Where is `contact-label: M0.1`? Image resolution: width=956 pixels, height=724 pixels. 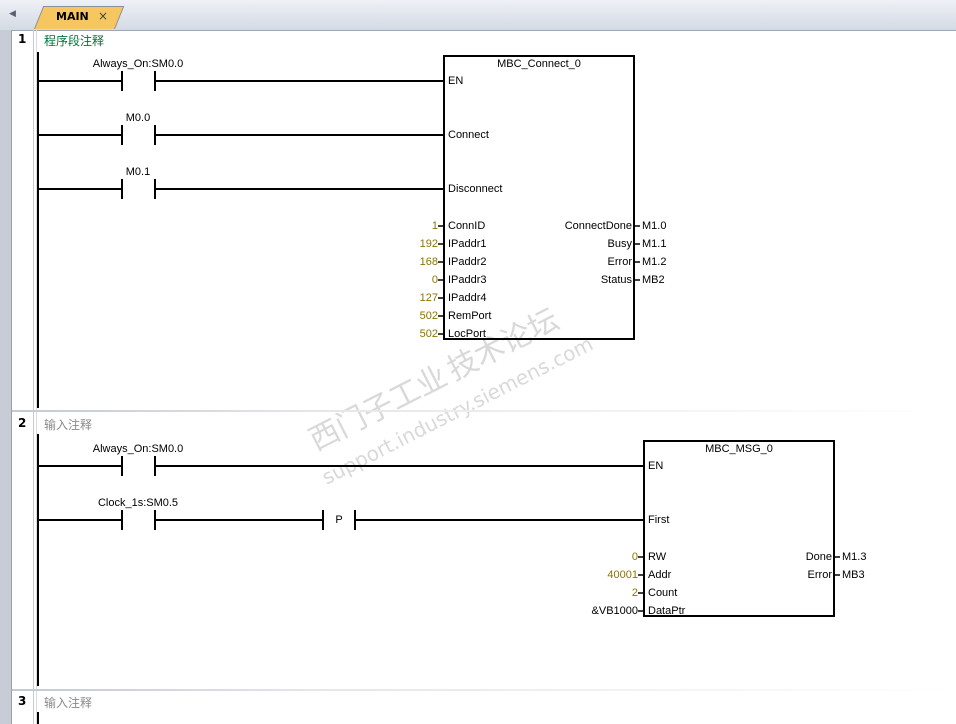
contact-label: M0.1 is located at coordinates (138, 172).